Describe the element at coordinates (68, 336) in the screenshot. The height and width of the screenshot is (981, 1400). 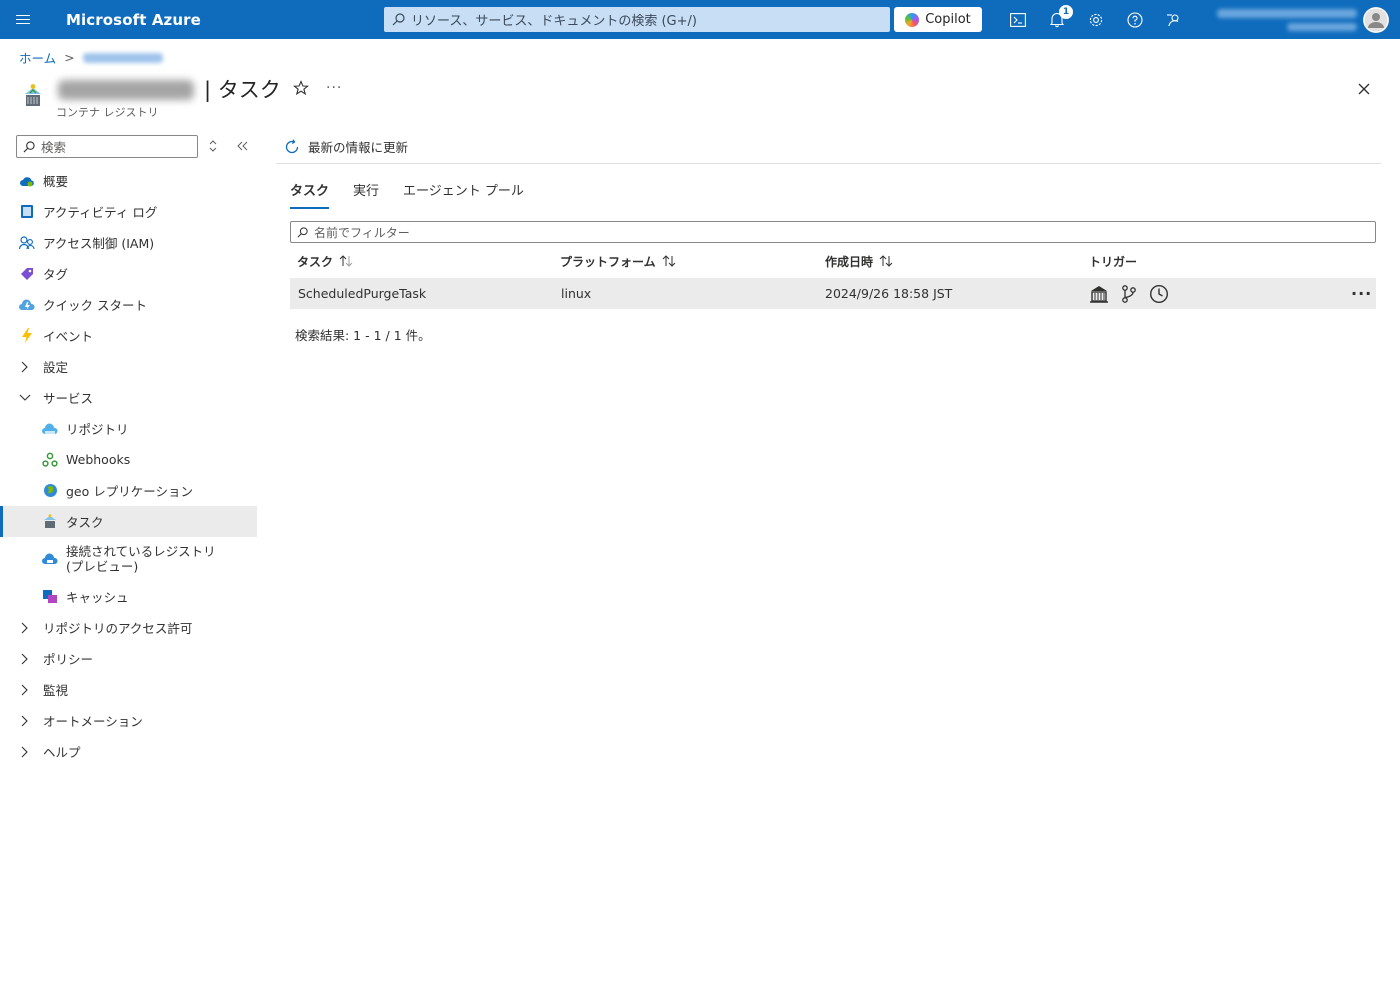
I see `sidebar-item-label: イベント` at that location.